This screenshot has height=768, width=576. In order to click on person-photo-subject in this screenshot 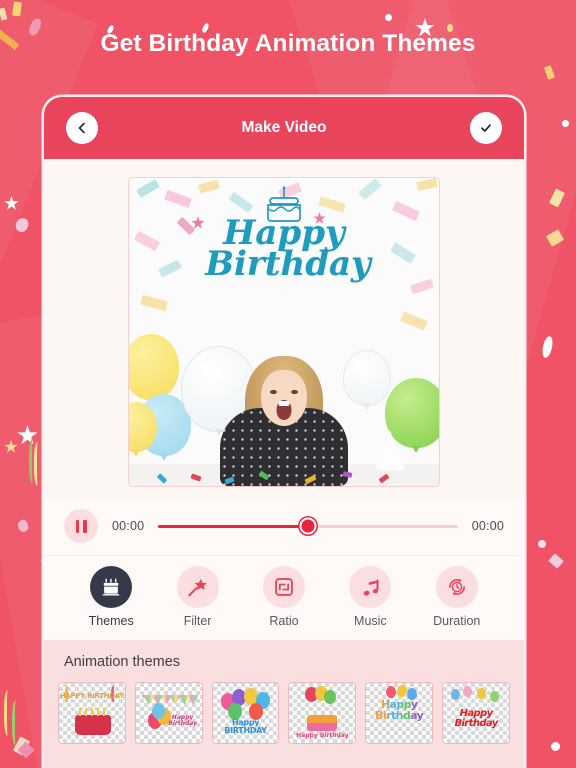, I will do `click(284, 421)`.